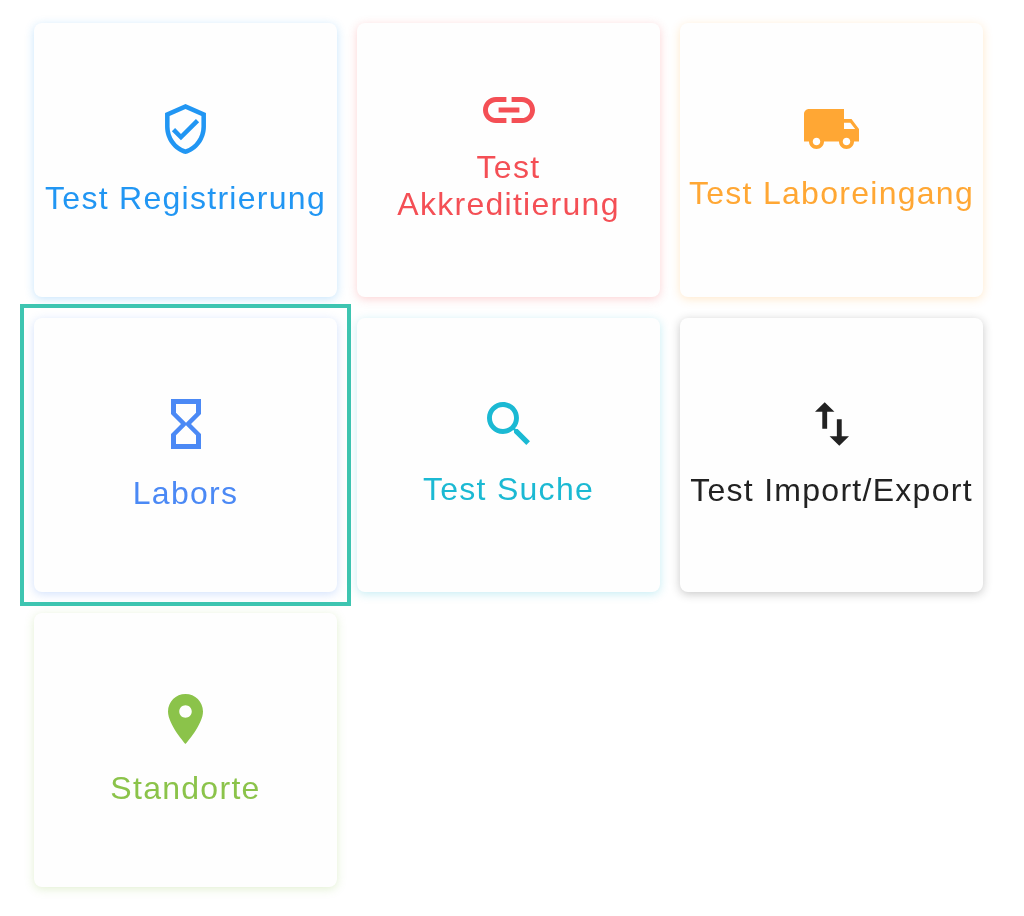  What do you see at coordinates (831, 455) in the screenshot?
I see `menu-tile: Test Import/Export` at bounding box center [831, 455].